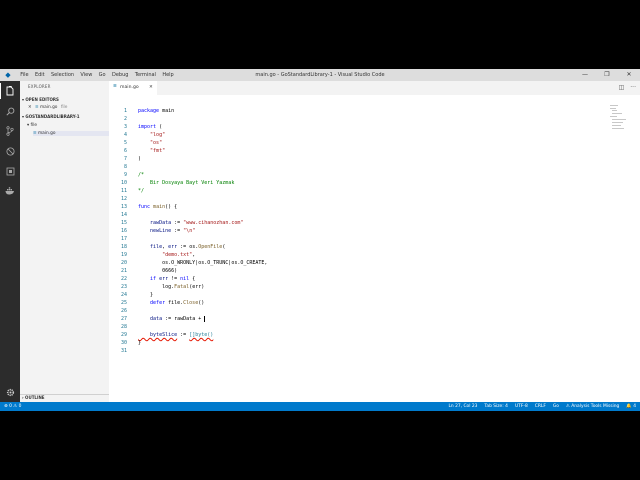 The height and width of the screenshot is (480, 640). I want to click on line-number: 24, so click(123, 295).